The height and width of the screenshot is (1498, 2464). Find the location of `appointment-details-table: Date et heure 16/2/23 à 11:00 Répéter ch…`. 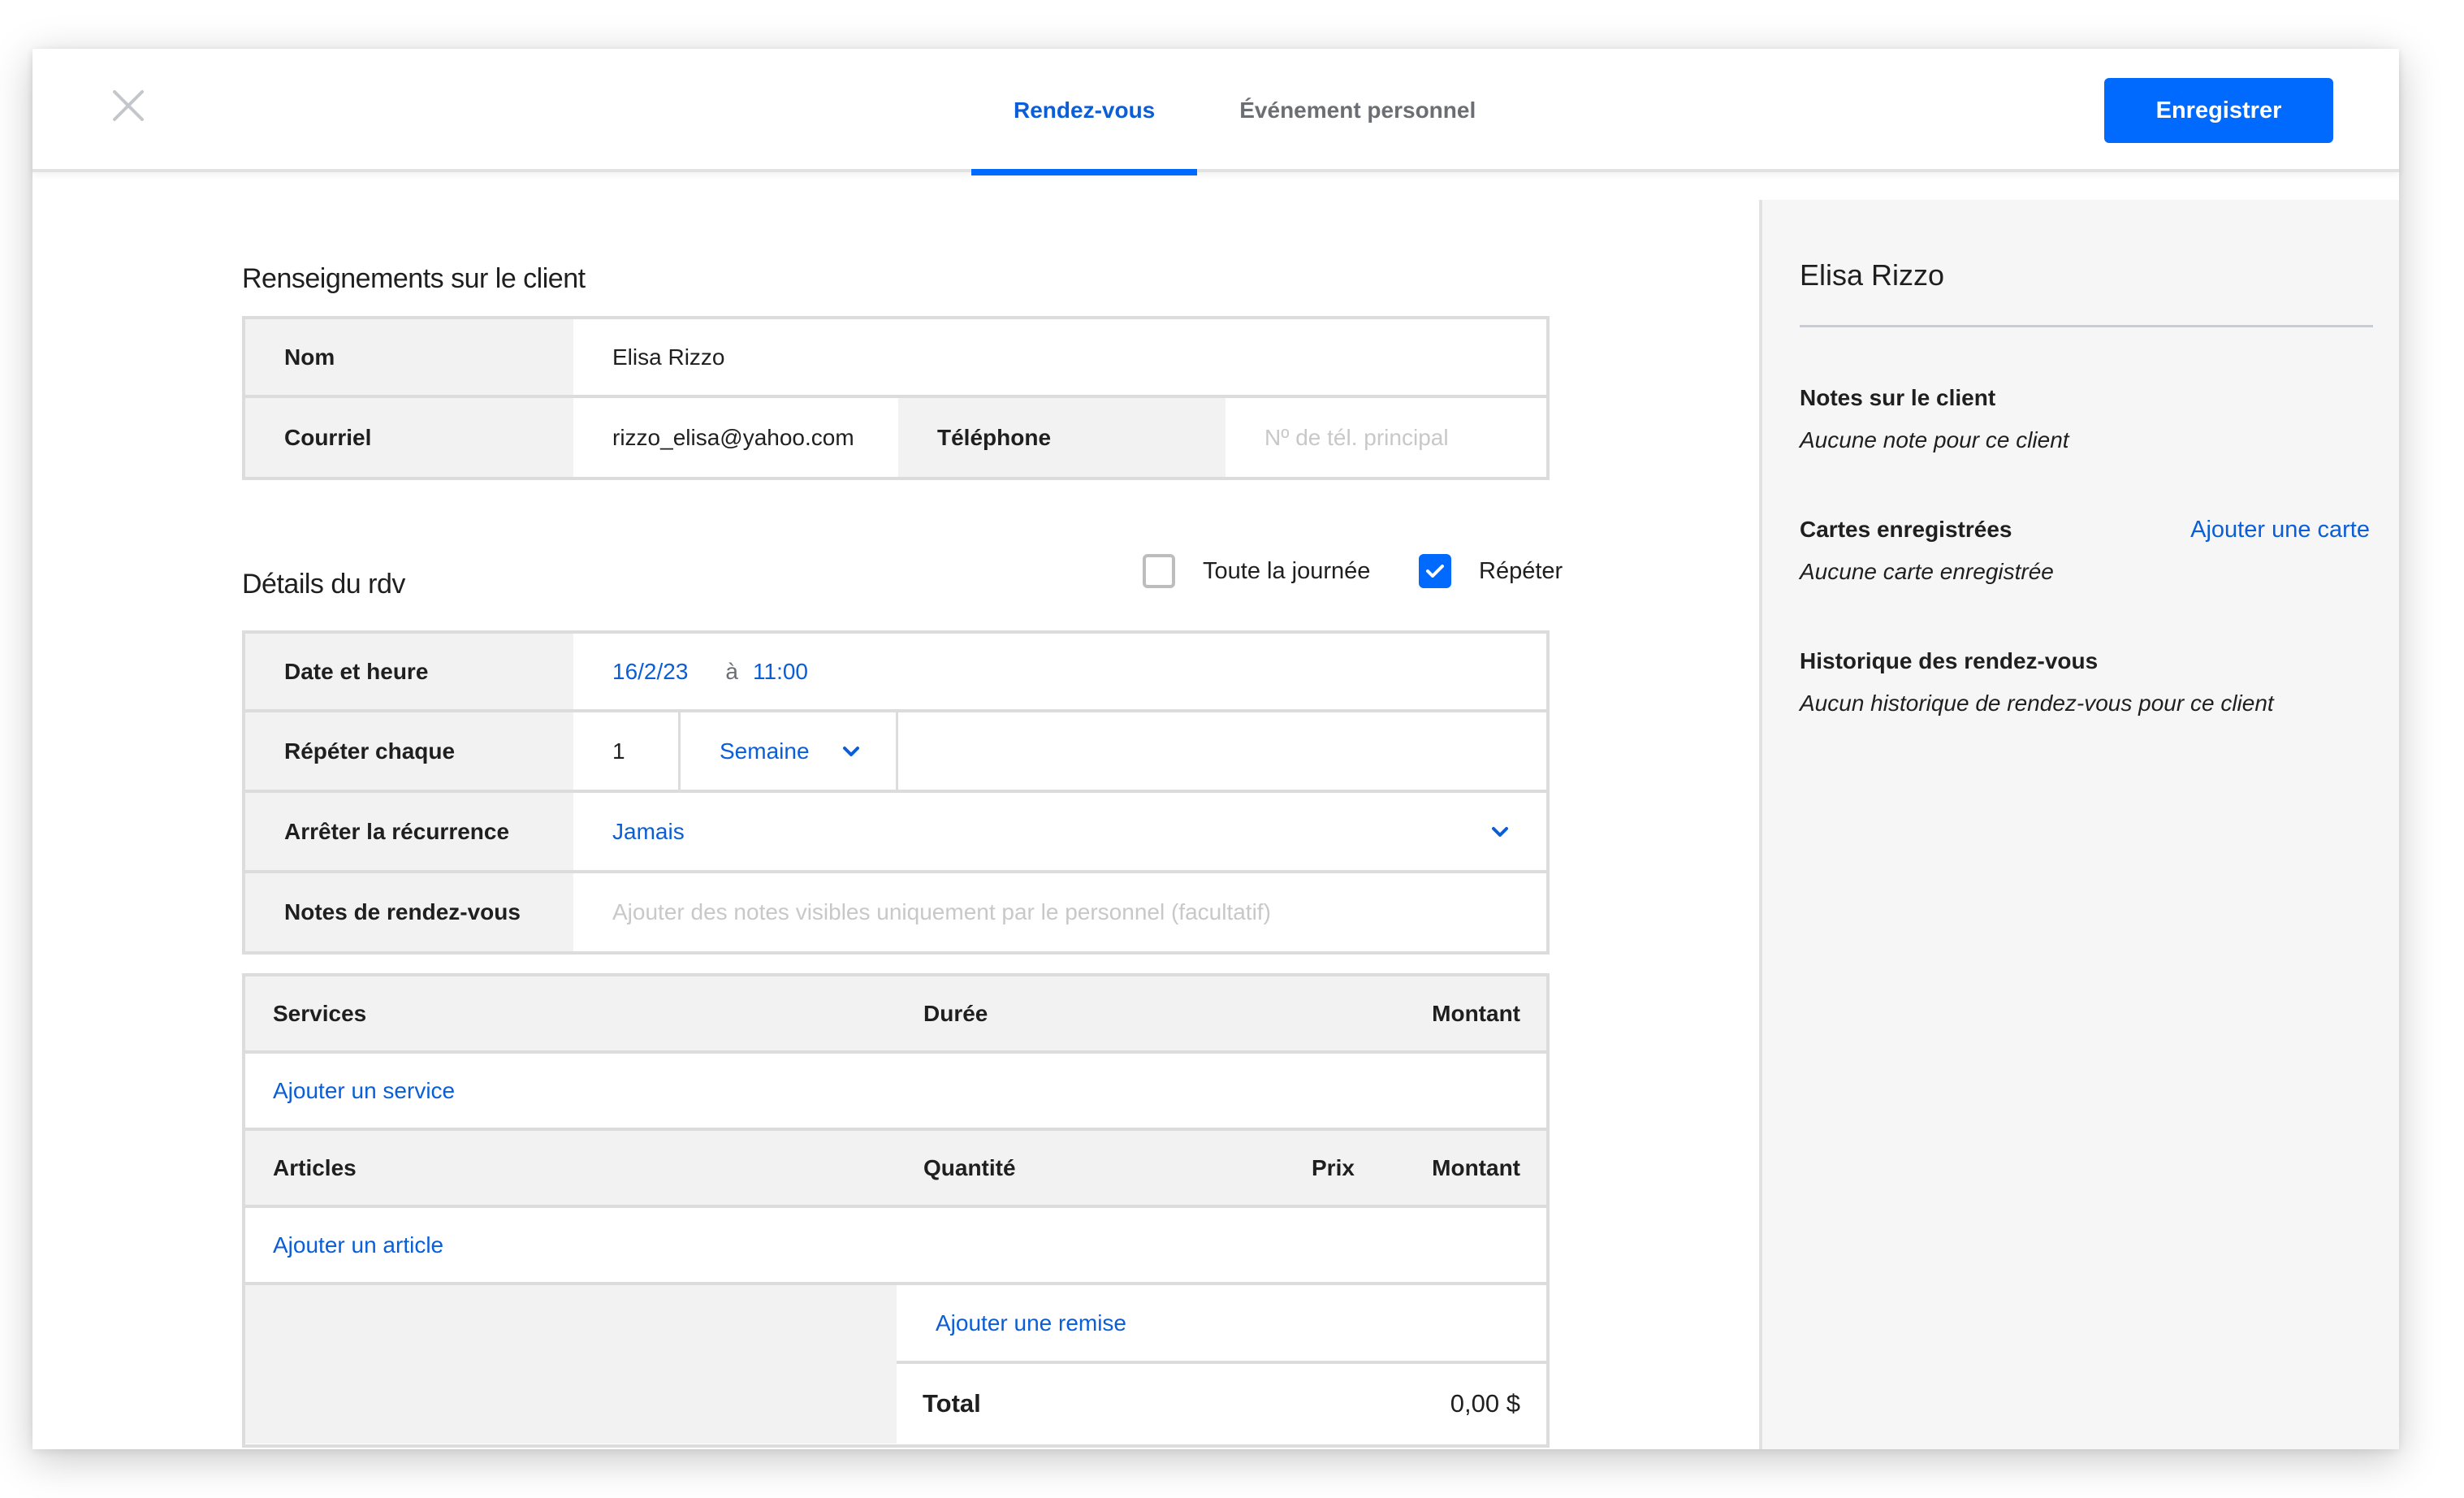

appointment-details-table: Date et heure 16/2/23 à 11:00 Répéter ch… is located at coordinates (896, 793).